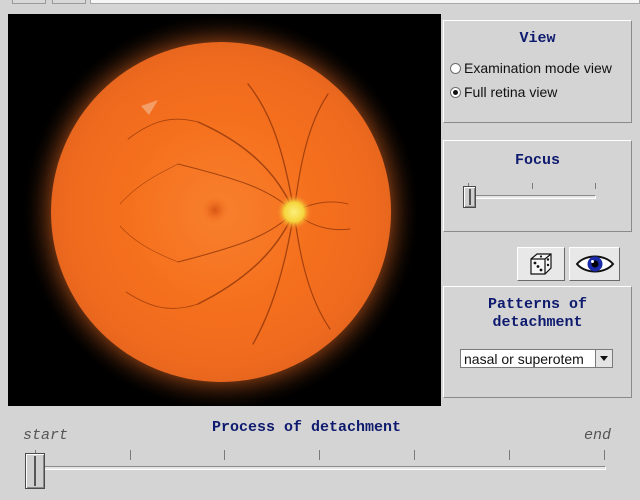 Image resolution: width=640 pixels, height=500 pixels. Describe the element at coordinates (318, 468) in the screenshot. I see `process-slider-track` at that location.